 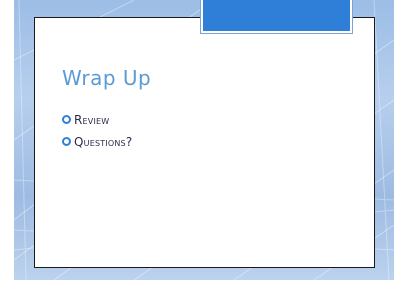 I want to click on bullet-list: Review Questions?, so click(x=97, y=132).